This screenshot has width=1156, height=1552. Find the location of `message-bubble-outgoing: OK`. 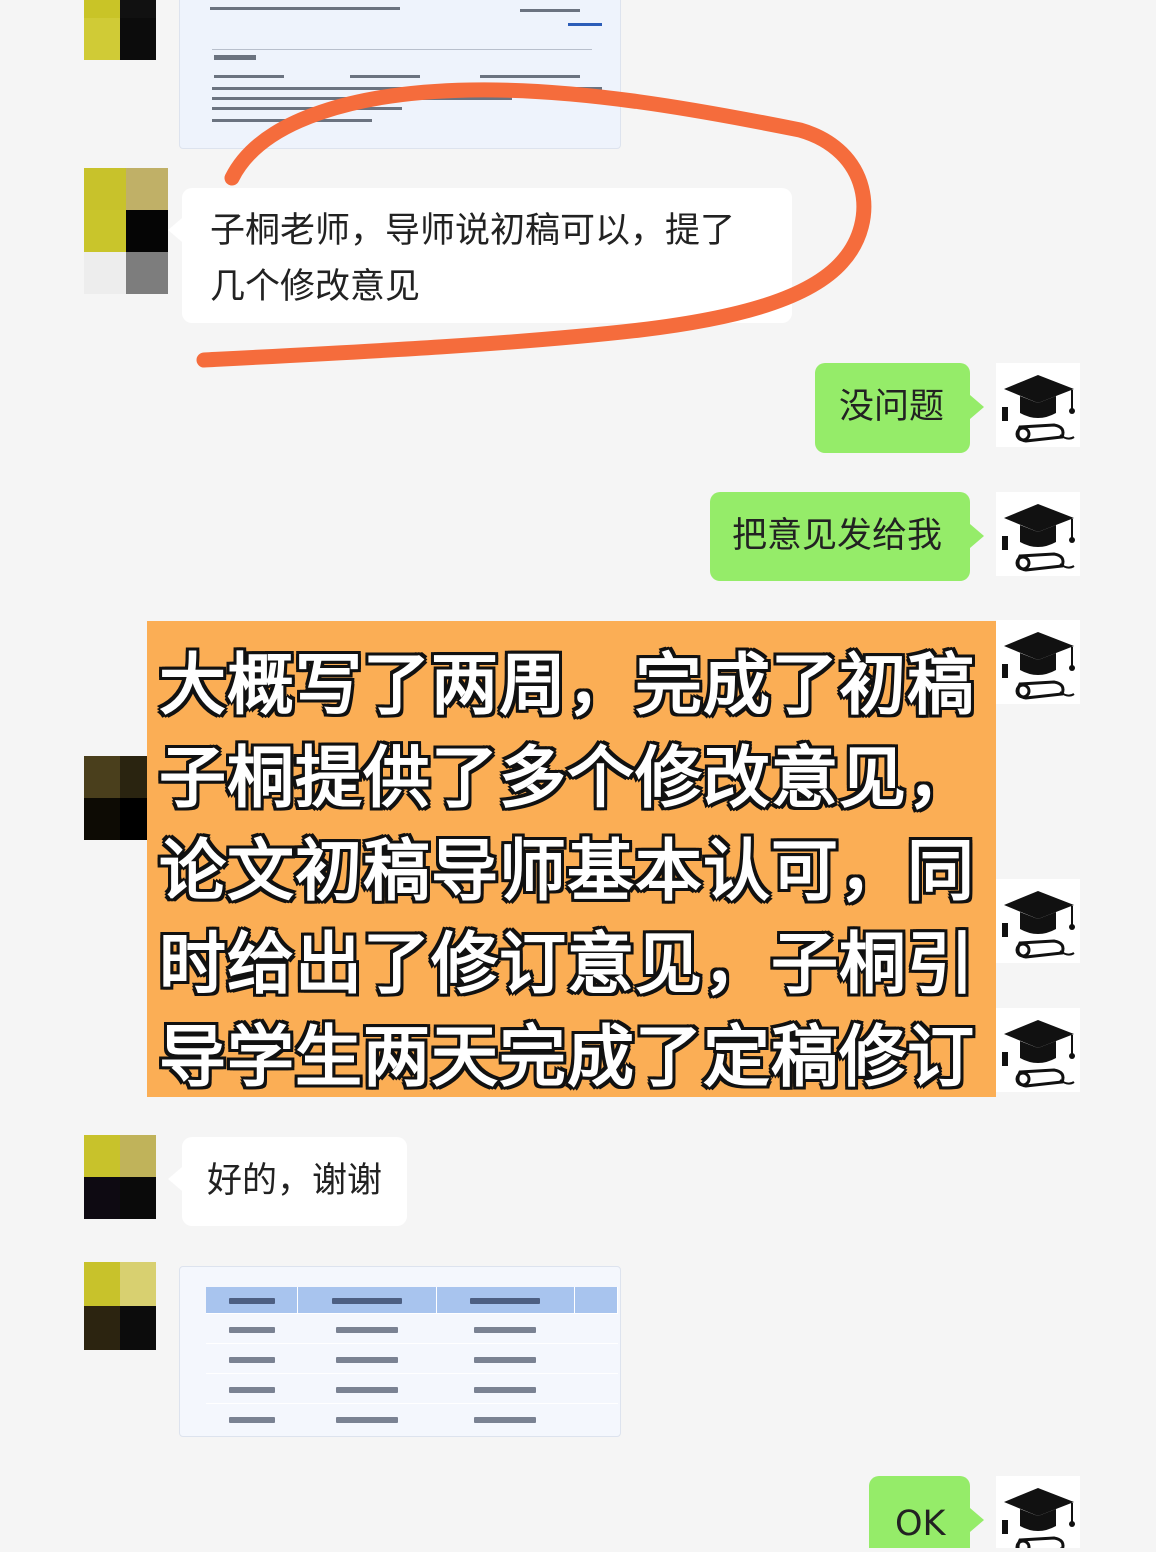

message-bubble-outgoing: OK is located at coordinates (926, 1512).